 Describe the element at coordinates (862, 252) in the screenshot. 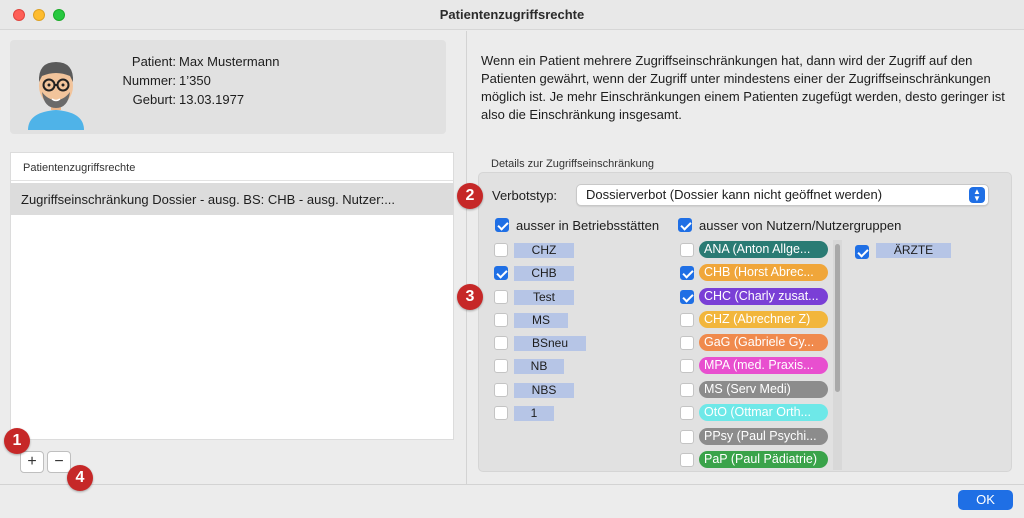

I see `gruppe-checkbox-aerzte` at that location.